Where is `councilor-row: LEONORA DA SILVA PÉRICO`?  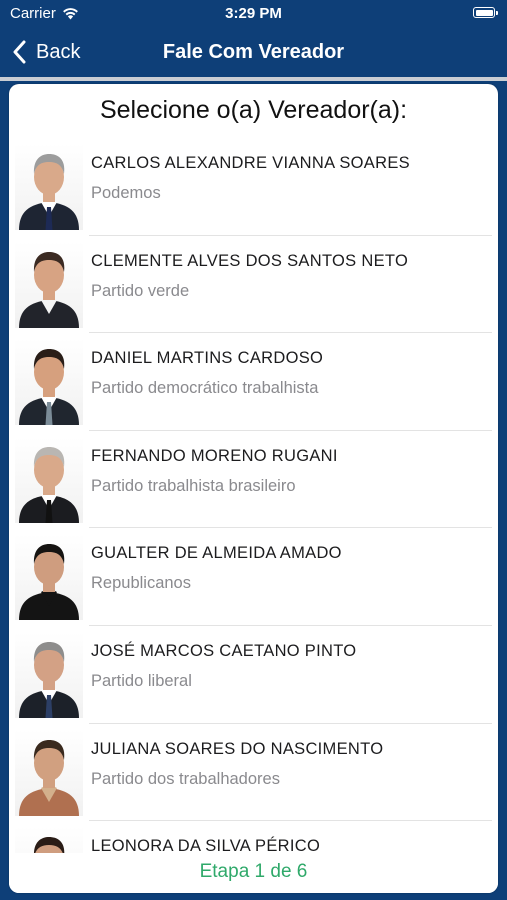 councilor-row: LEONORA DA SILVA PÉRICO is located at coordinates (253, 837).